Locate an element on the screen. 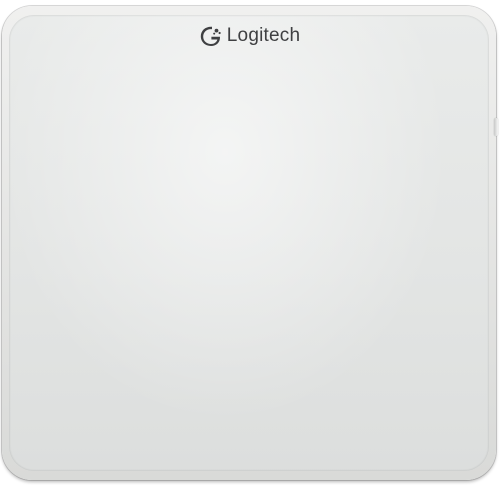  brand-logo: Logitech is located at coordinates (250, 36).